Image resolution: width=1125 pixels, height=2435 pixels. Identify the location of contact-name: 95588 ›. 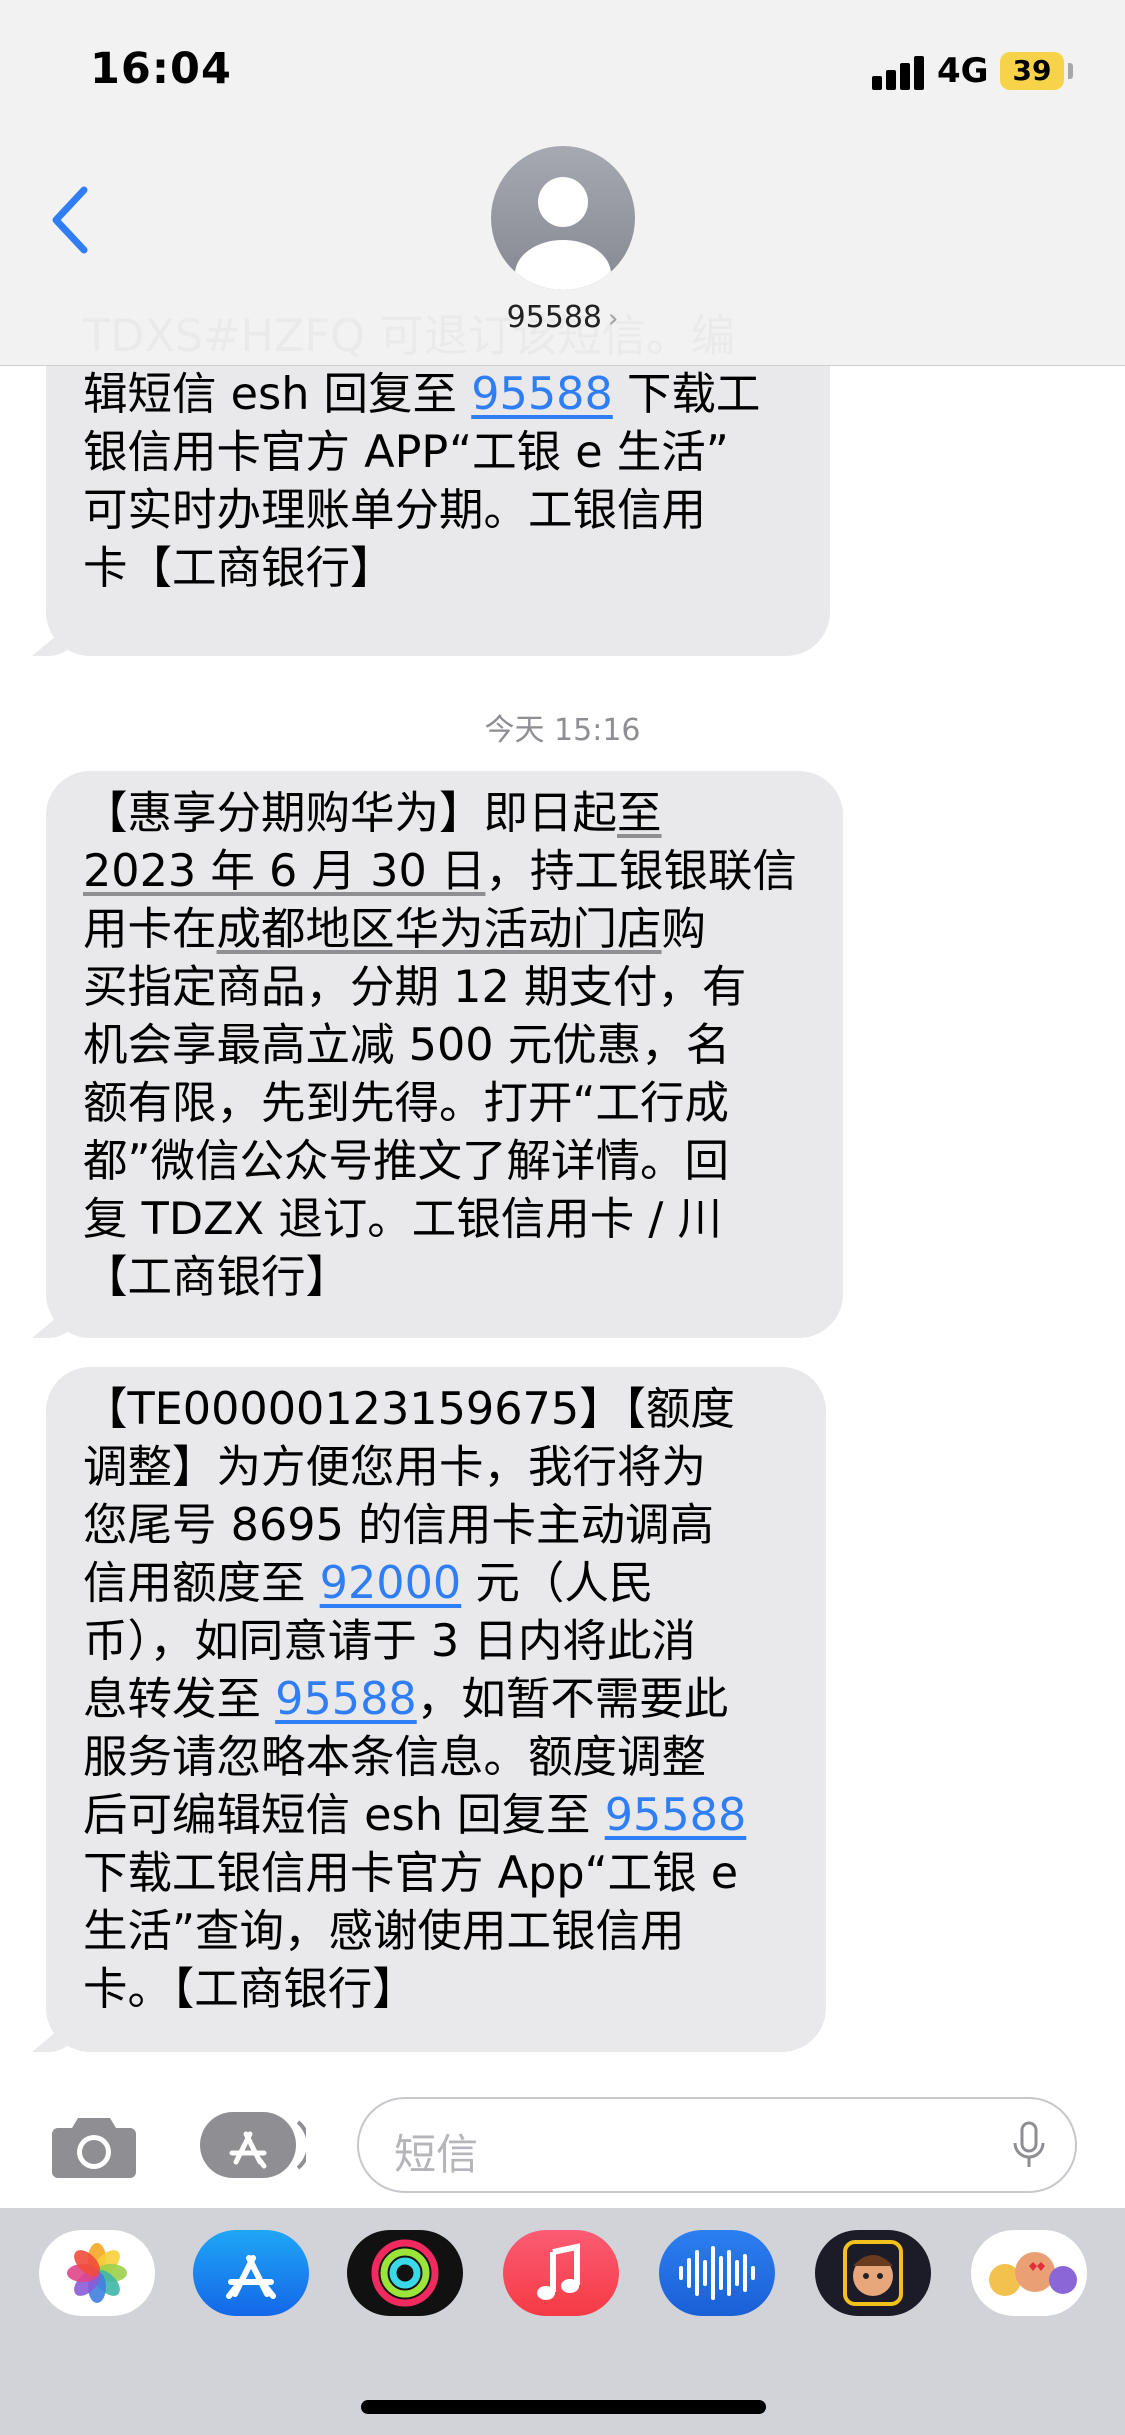
(562, 317).